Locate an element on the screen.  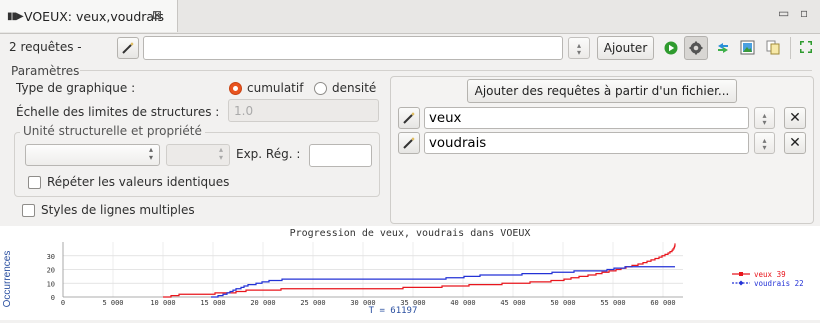
editor-tab: ▮▮▶ VOEUX: veux,voudrais ⊠ is located at coordinates (89, 16).